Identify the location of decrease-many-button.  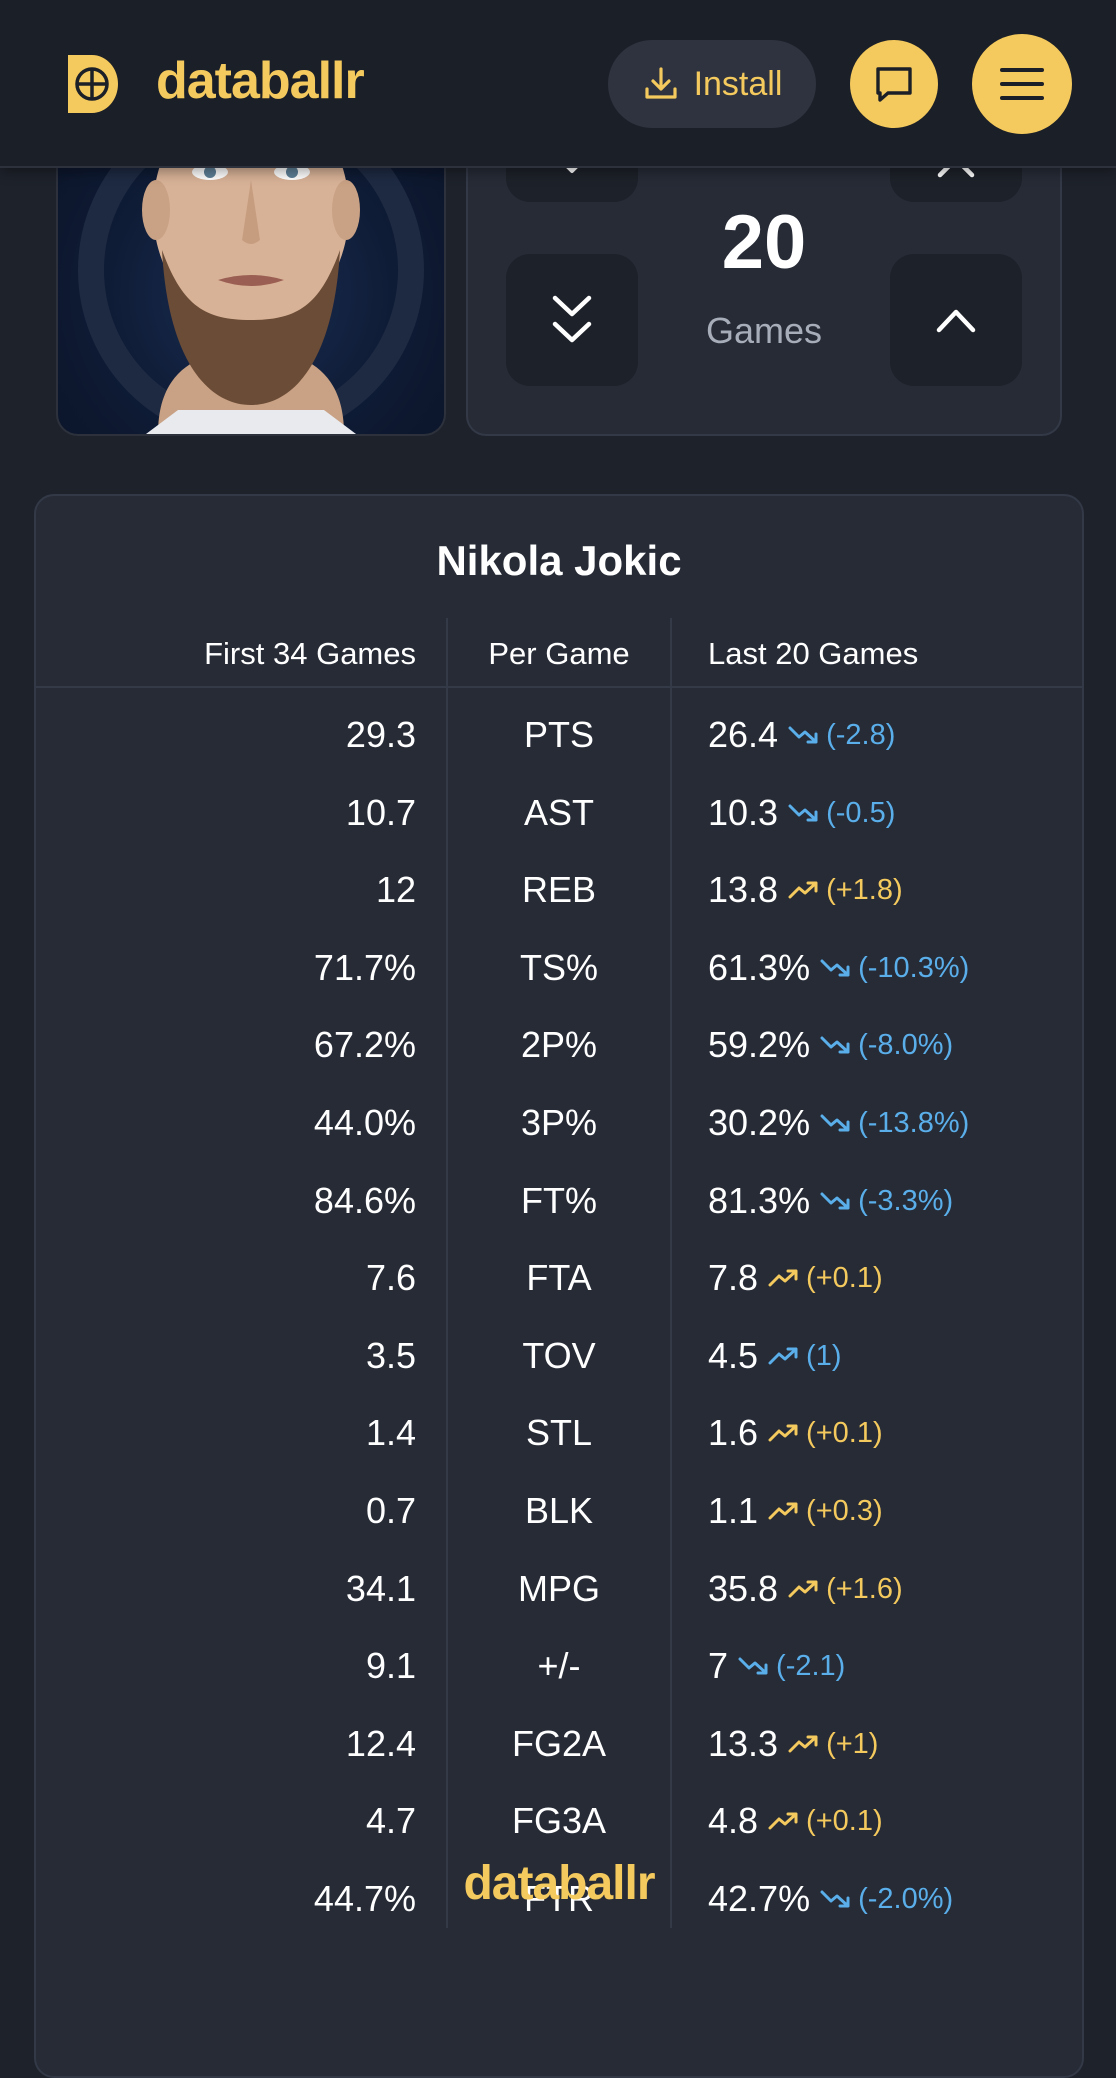
(572, 320).